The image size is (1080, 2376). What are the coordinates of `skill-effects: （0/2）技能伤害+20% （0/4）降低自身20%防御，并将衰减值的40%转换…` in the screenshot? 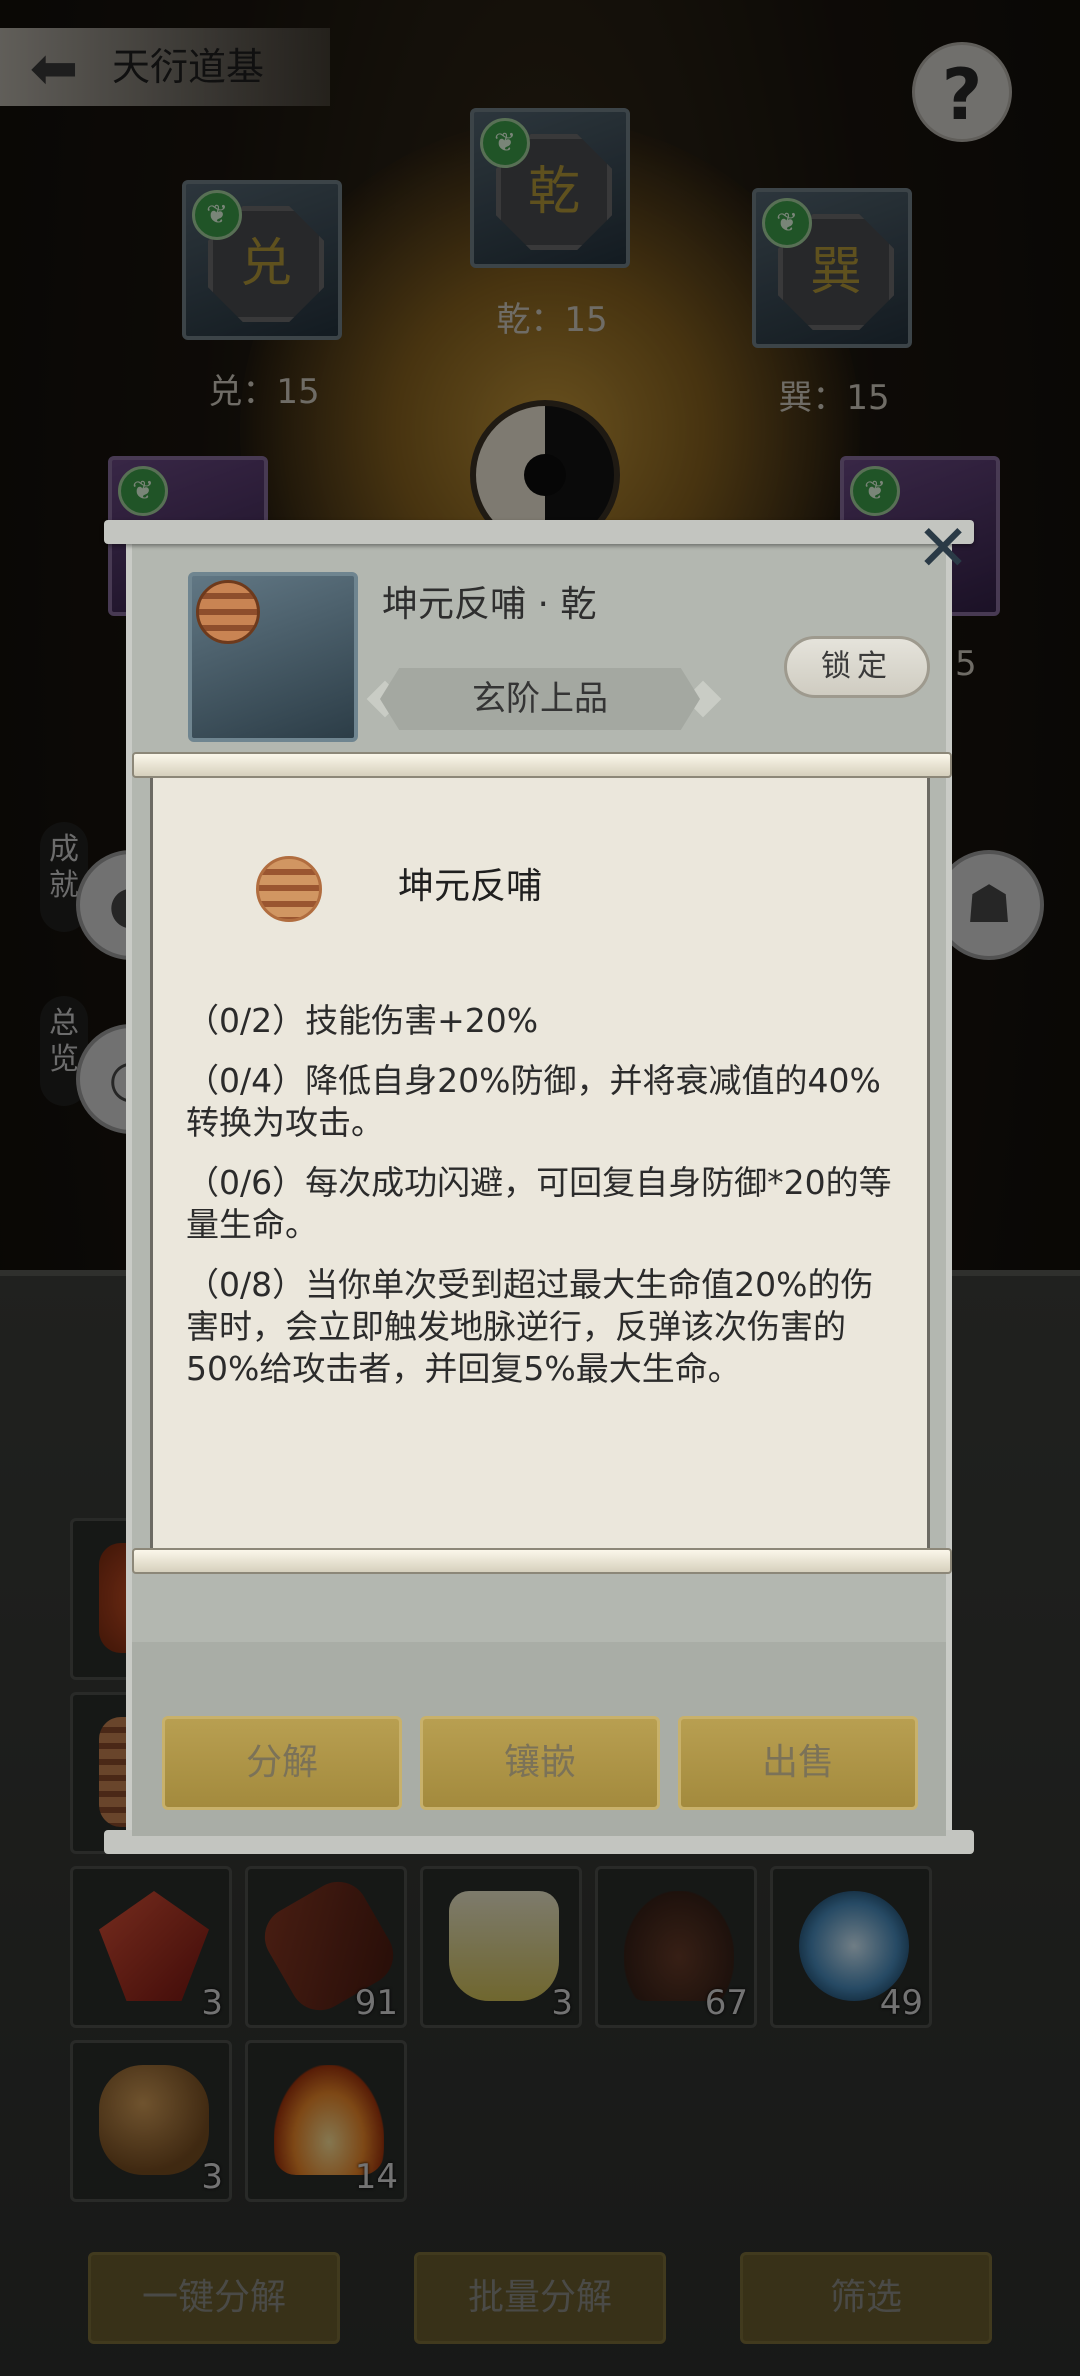 It's located at (542, 1204).